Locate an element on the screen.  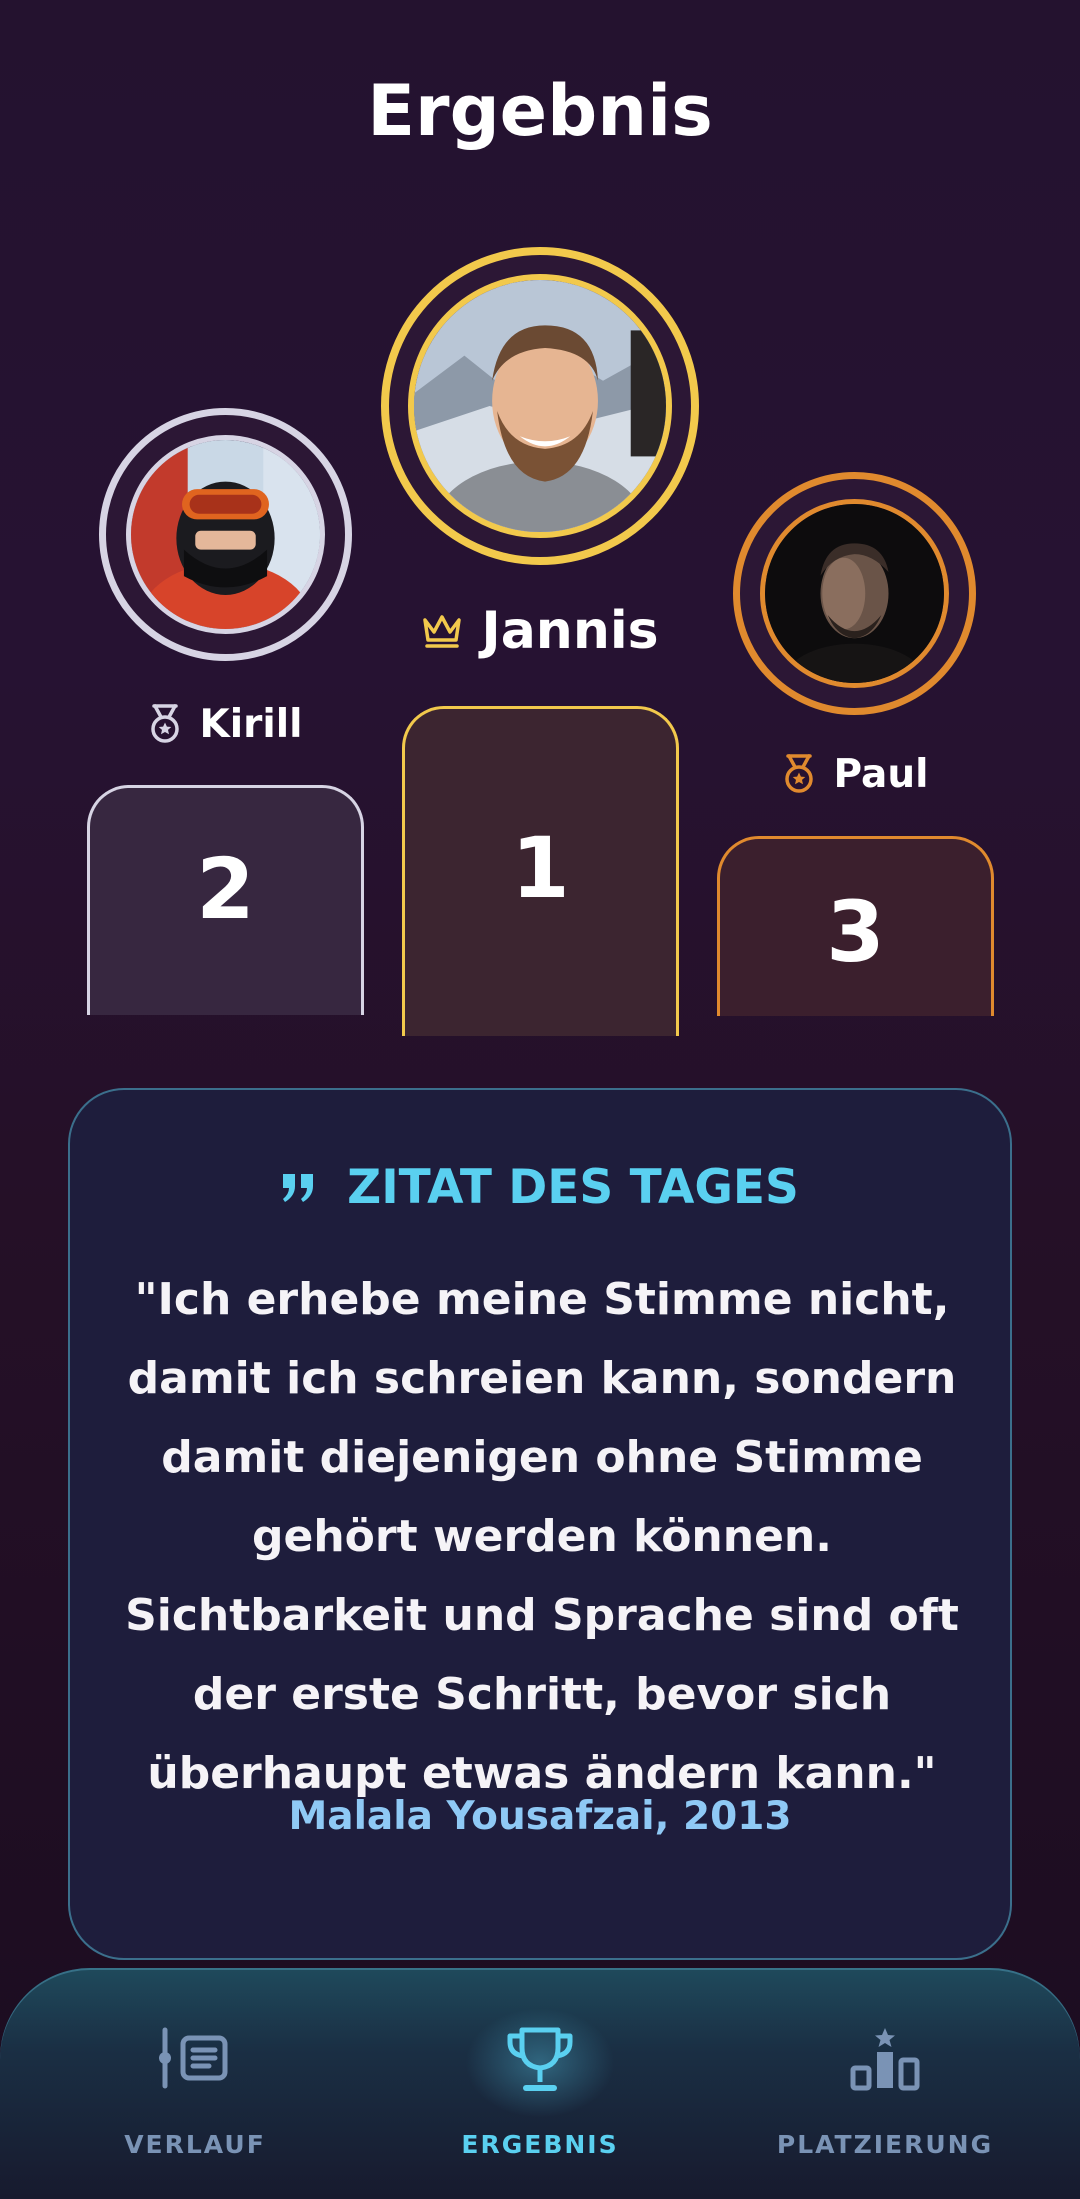
quote-heading: ZITAT DES TAGES is located at coordinates (573, 1187).